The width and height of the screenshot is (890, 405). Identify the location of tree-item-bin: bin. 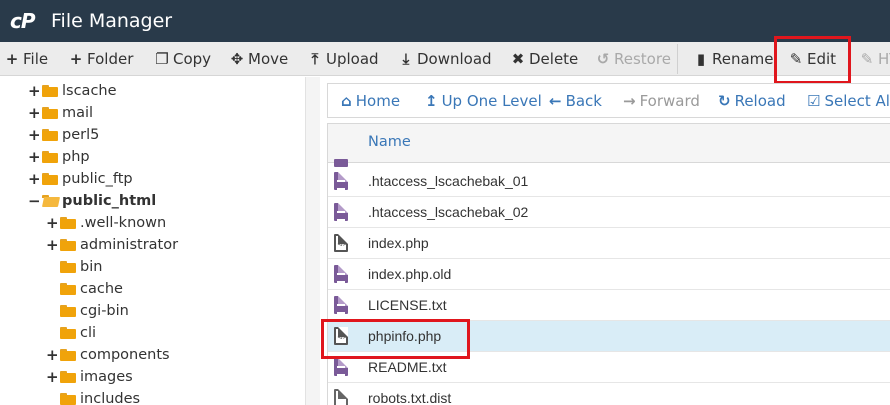
(74, 267).